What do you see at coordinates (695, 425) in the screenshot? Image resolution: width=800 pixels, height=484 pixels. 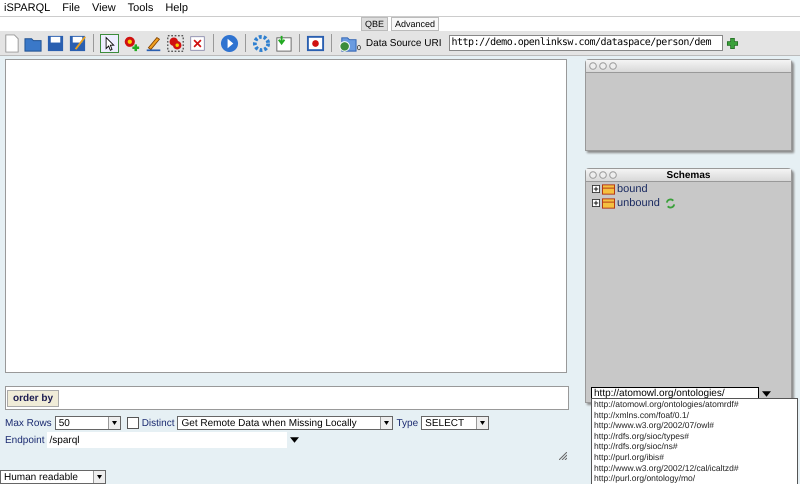 I see `dropdown-option: http://www.w3.org/2002/07/owl#` at bounding box center [695, 425].